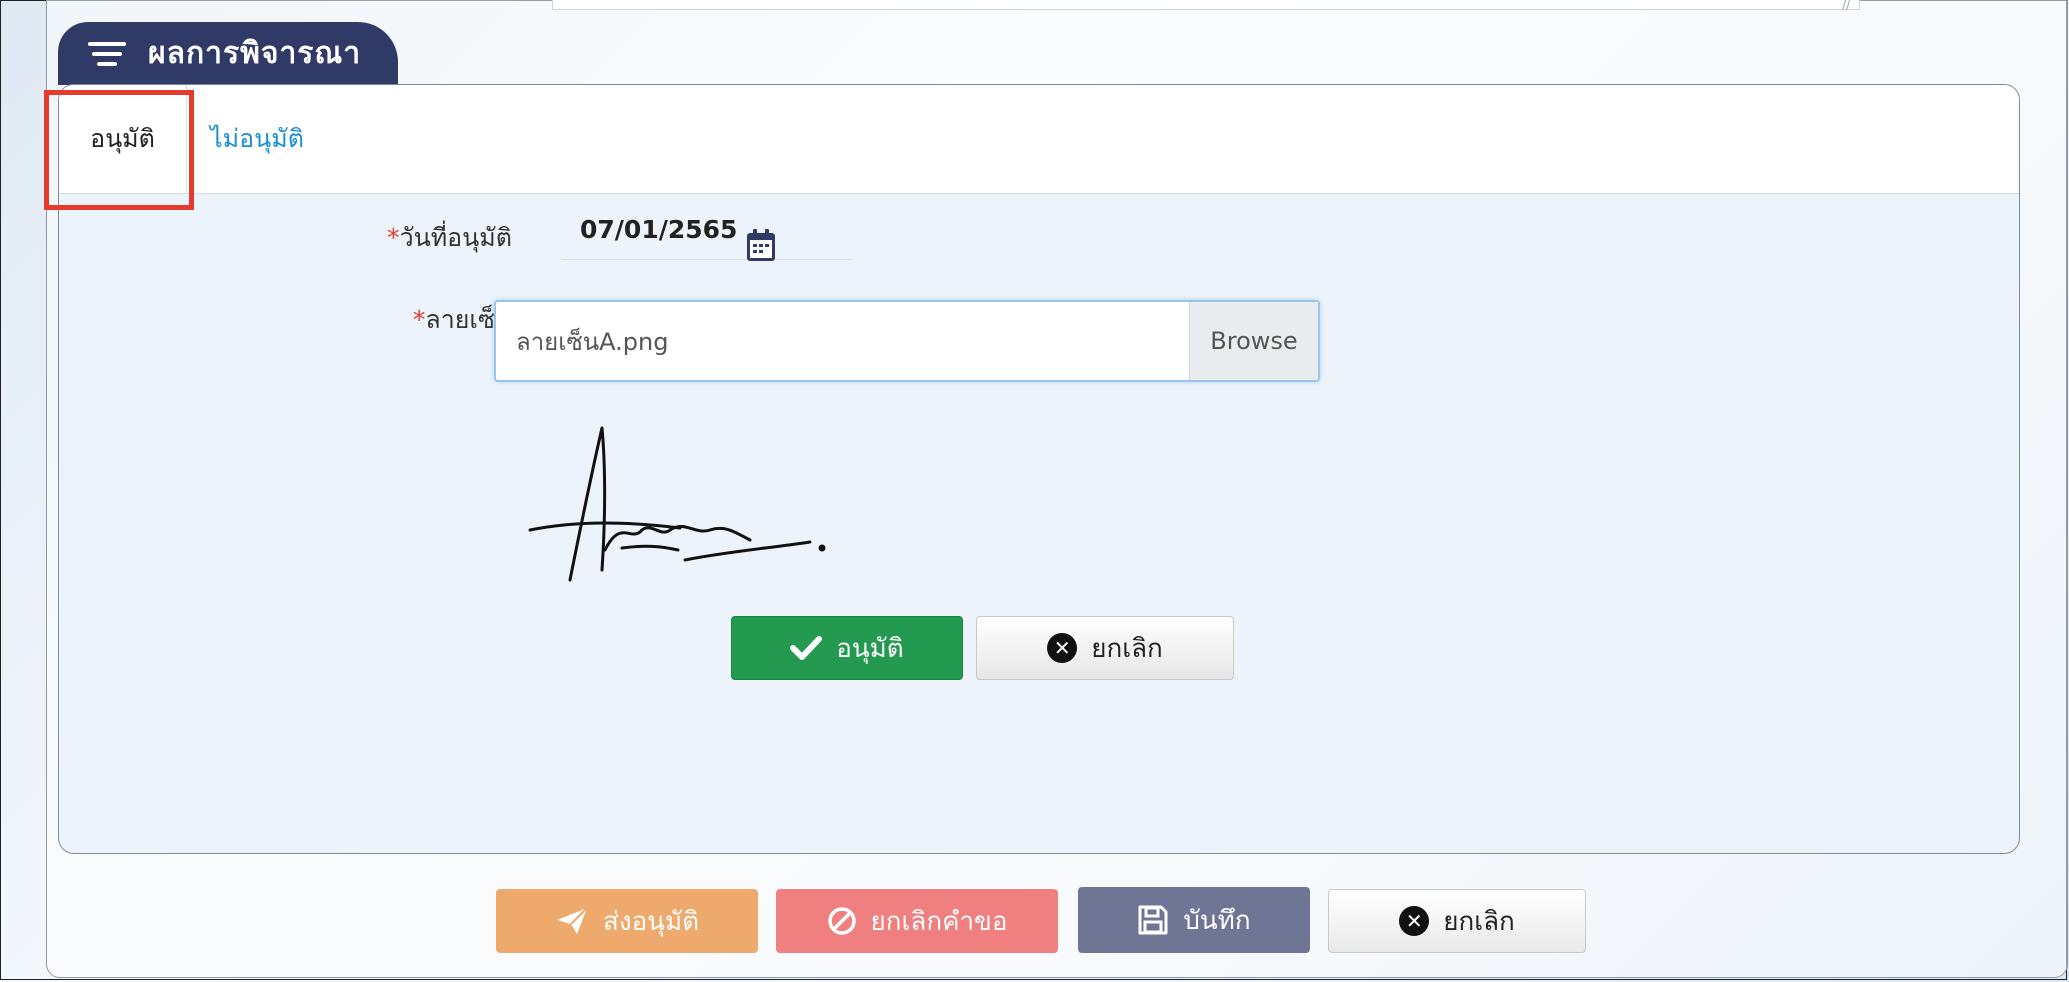  I want to click on paper-plane-icon, so click(572, 920).